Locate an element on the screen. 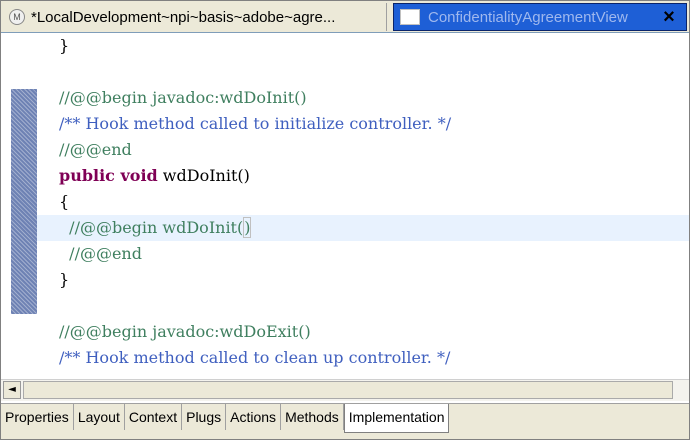 The image size is (692, 442). tab-implementation: Implementation is located at coordinates (396, 418).